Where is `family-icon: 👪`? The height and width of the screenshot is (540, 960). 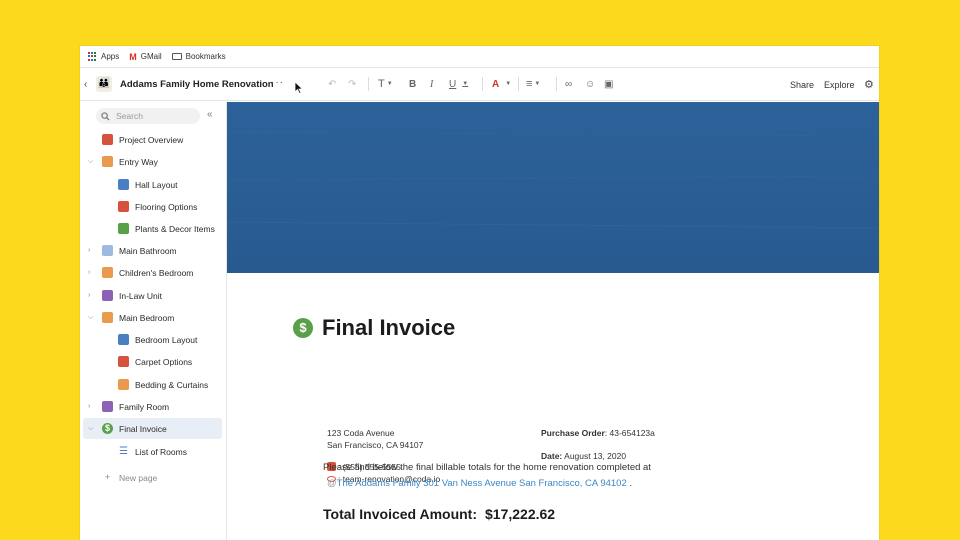 family-icon: 👪 is located at coordinates (104, 84).